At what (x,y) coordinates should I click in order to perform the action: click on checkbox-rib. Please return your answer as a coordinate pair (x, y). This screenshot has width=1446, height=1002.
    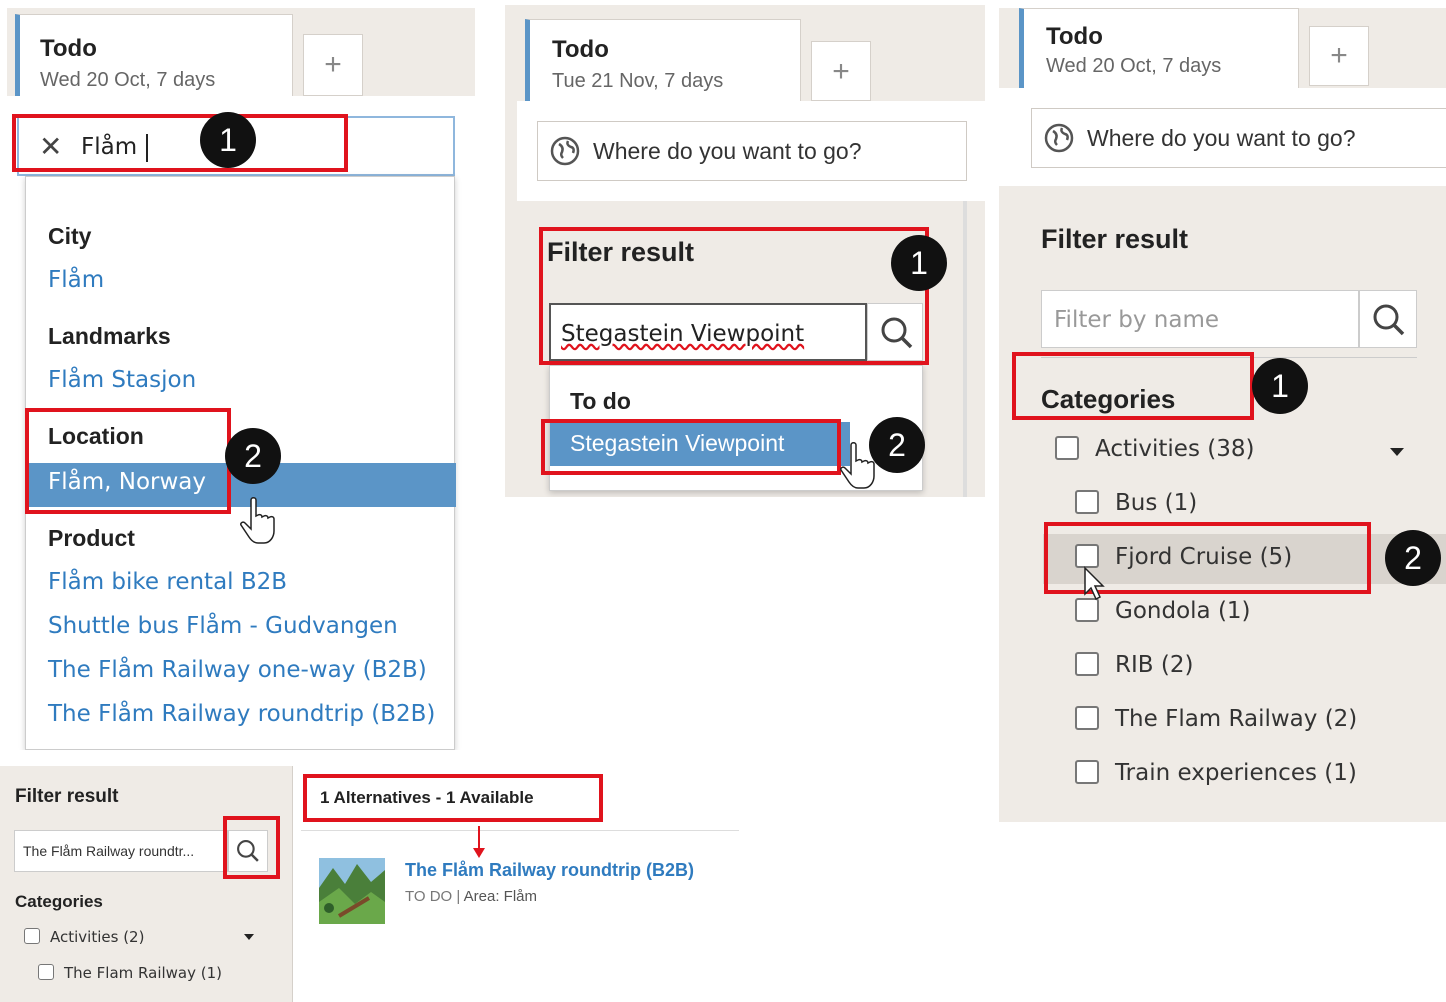
    Looking at the image, I should click on (1087, 664).